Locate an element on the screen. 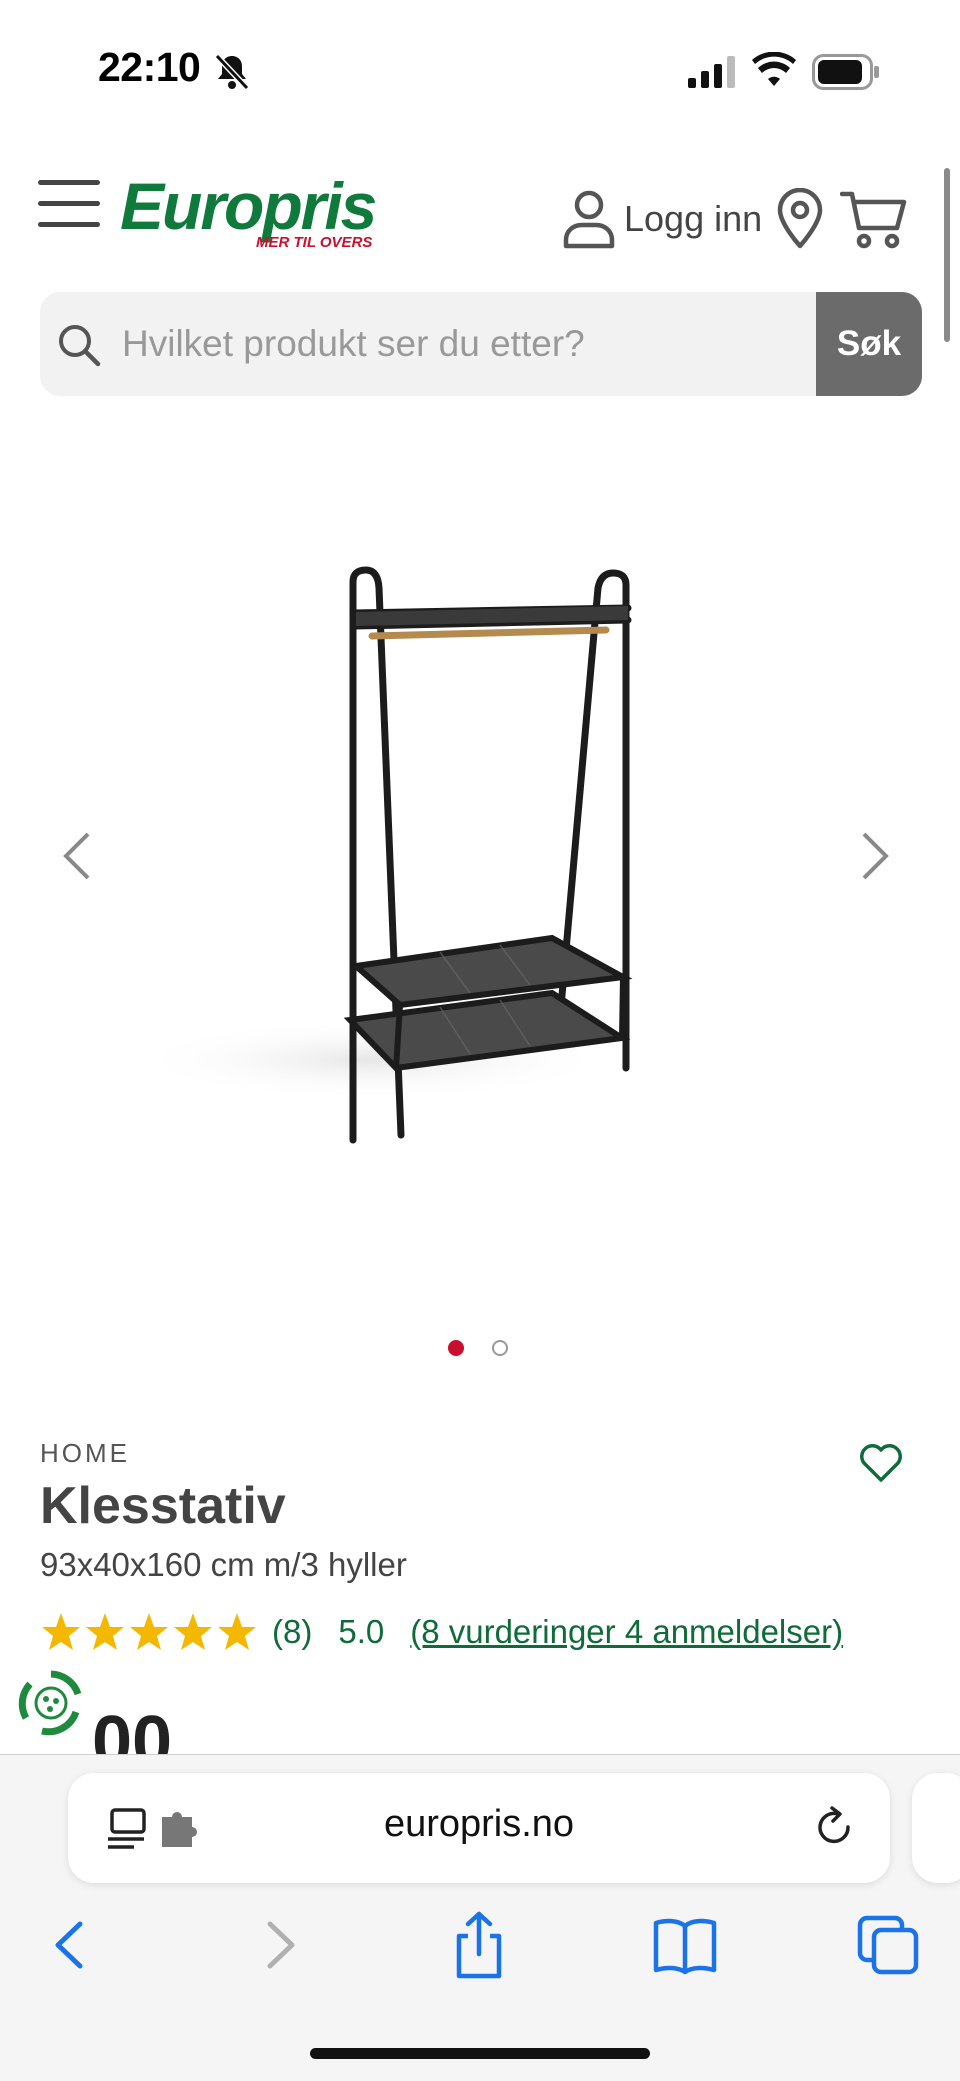  logo-text: Europris is located at coordinates (248, 206).